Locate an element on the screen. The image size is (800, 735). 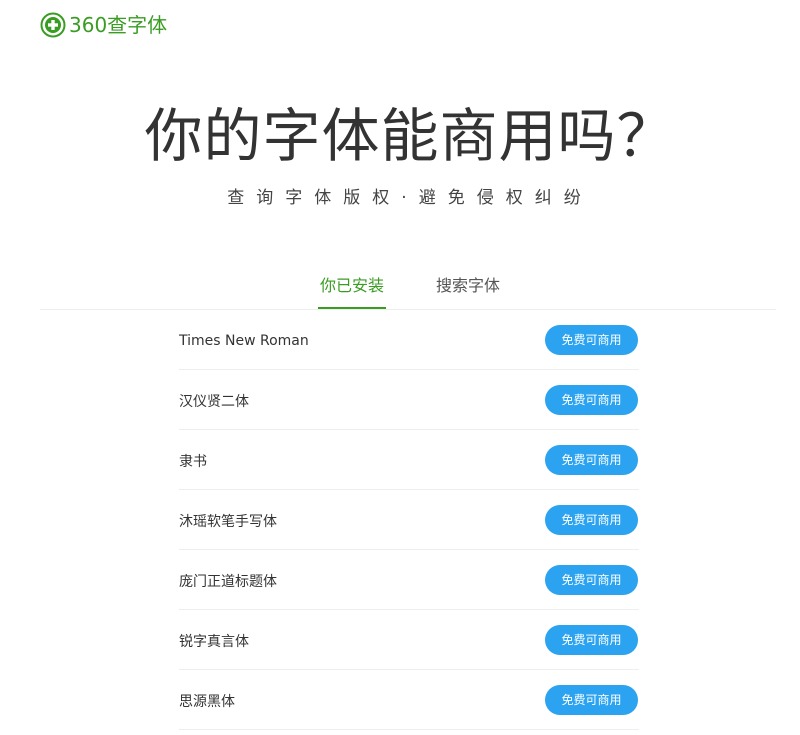
font-name: 思源黑体 is located at coordinates (207, 701).